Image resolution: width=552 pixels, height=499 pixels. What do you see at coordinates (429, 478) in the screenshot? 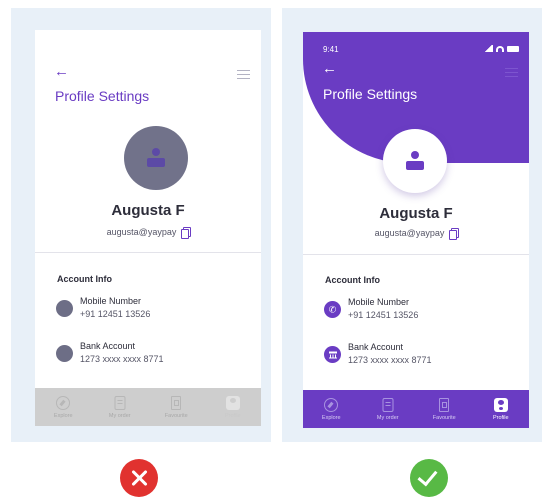
I see `check-icon` at bounding box center [429, 478].